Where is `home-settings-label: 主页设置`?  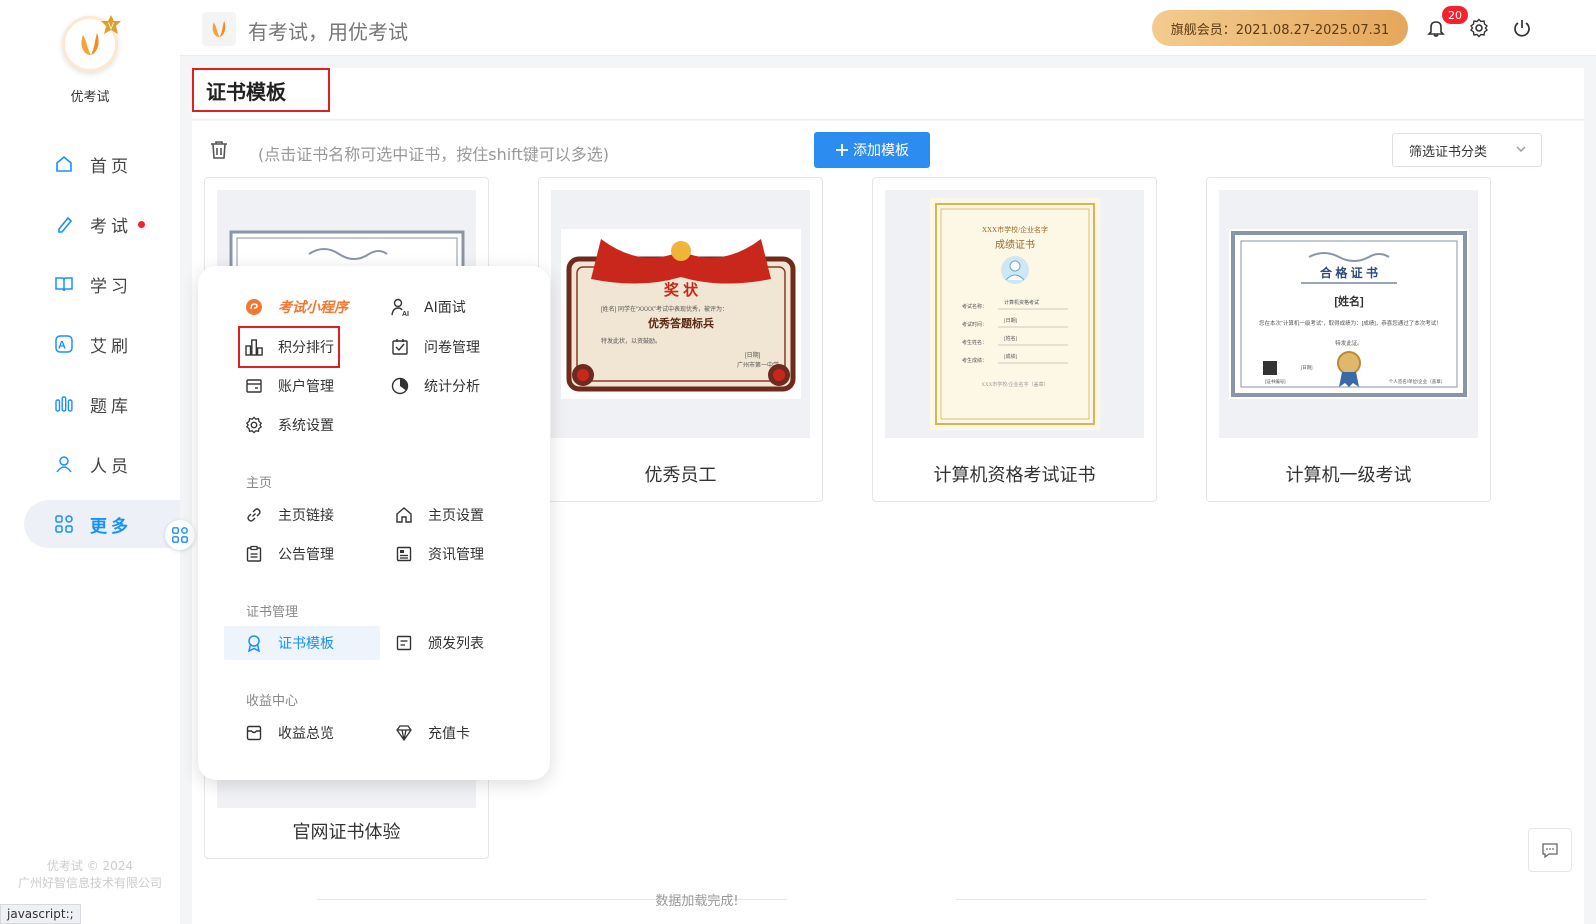
home-settings-label: 主页设置 is located at coordinates (456, 516).